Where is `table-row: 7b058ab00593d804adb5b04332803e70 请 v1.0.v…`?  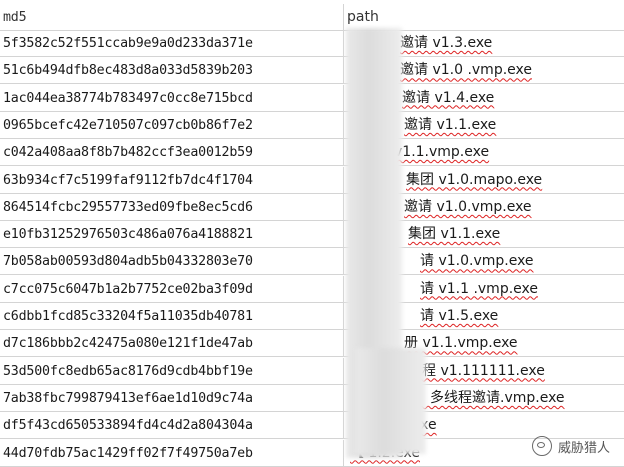
table-row: 7b058ab00593d804adb5b04332803e70 请 v1.0.v… is located at coordinates (312, 262).